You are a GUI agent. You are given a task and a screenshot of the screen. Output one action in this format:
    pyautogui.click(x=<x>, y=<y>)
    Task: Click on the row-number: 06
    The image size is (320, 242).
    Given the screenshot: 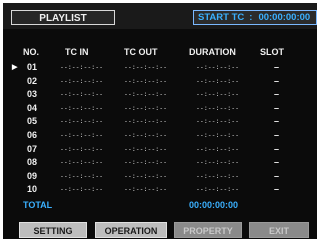 What is the action you would take?
    pyautogui.click(x=32, y=134)
    